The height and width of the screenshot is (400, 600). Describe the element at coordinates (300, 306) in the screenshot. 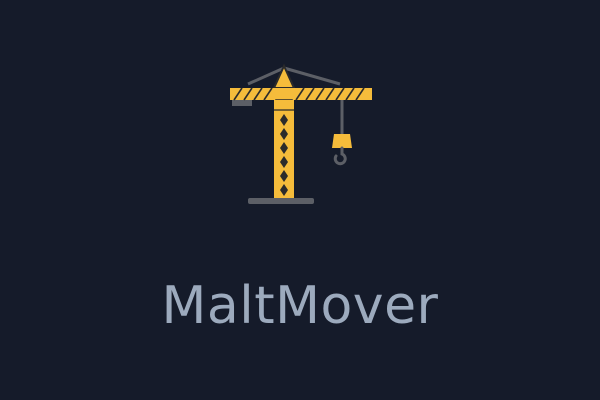

I see `app-title: MaltMover` at that location.